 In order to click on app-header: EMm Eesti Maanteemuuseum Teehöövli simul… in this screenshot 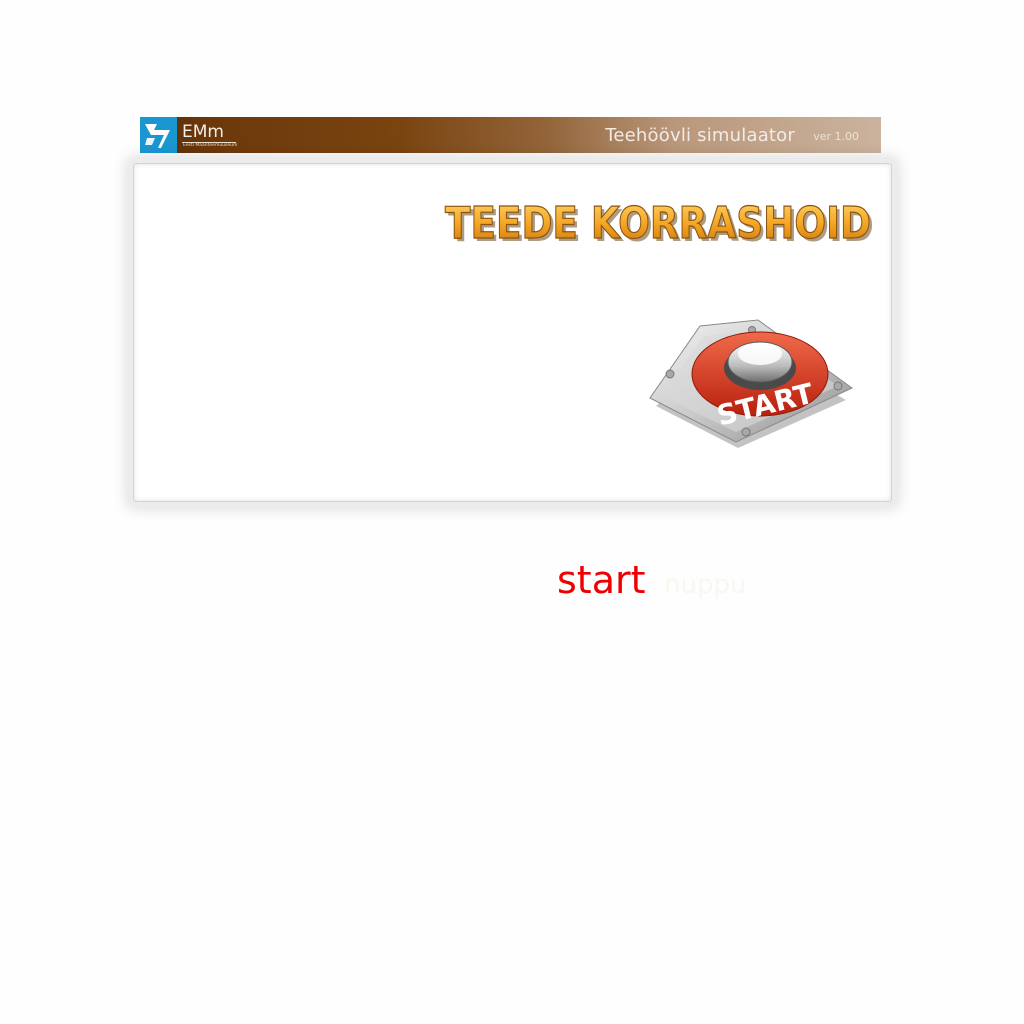, I will do `click(510, 135)`.